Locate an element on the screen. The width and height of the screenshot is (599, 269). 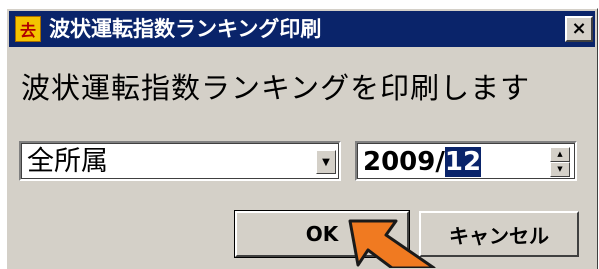
window-title: 波状運転指数ランキング印刷 is located at coordinates (185, 29).